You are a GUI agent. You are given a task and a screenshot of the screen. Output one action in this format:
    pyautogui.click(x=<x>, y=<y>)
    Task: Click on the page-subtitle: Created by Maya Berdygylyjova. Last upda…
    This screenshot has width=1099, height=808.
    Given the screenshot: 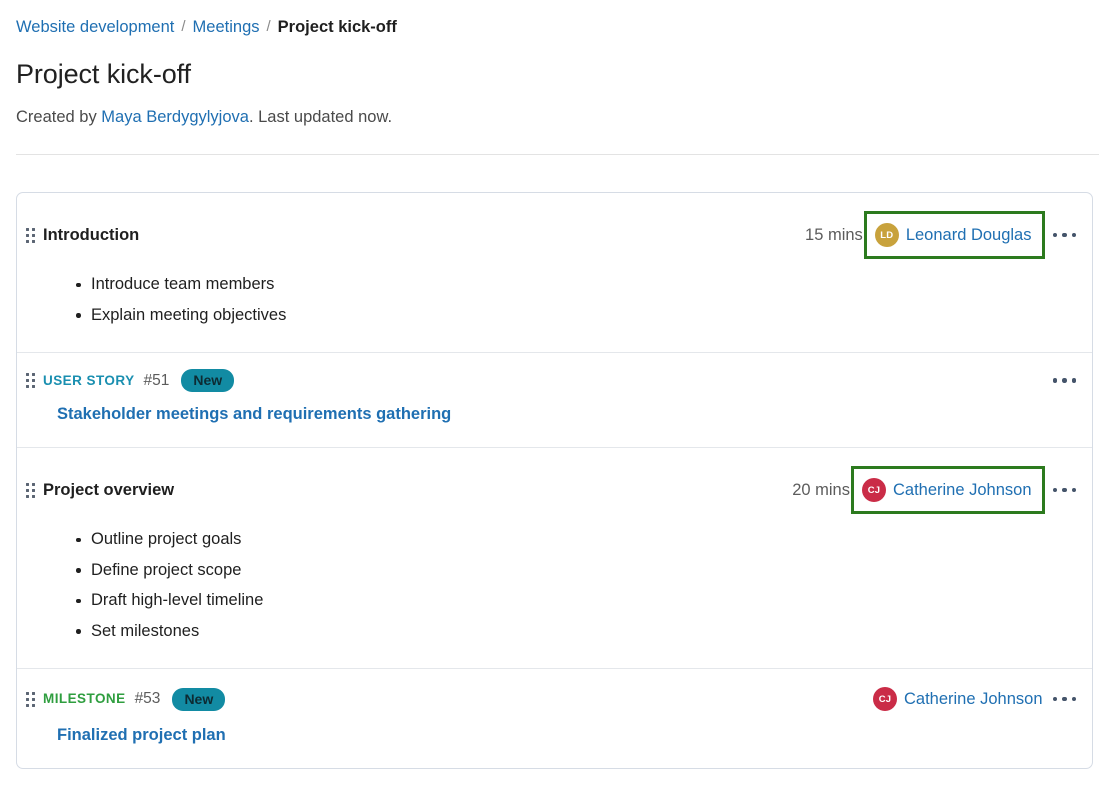 What is the action you would take?
    pyautogui.click(x=557, y=117)
    